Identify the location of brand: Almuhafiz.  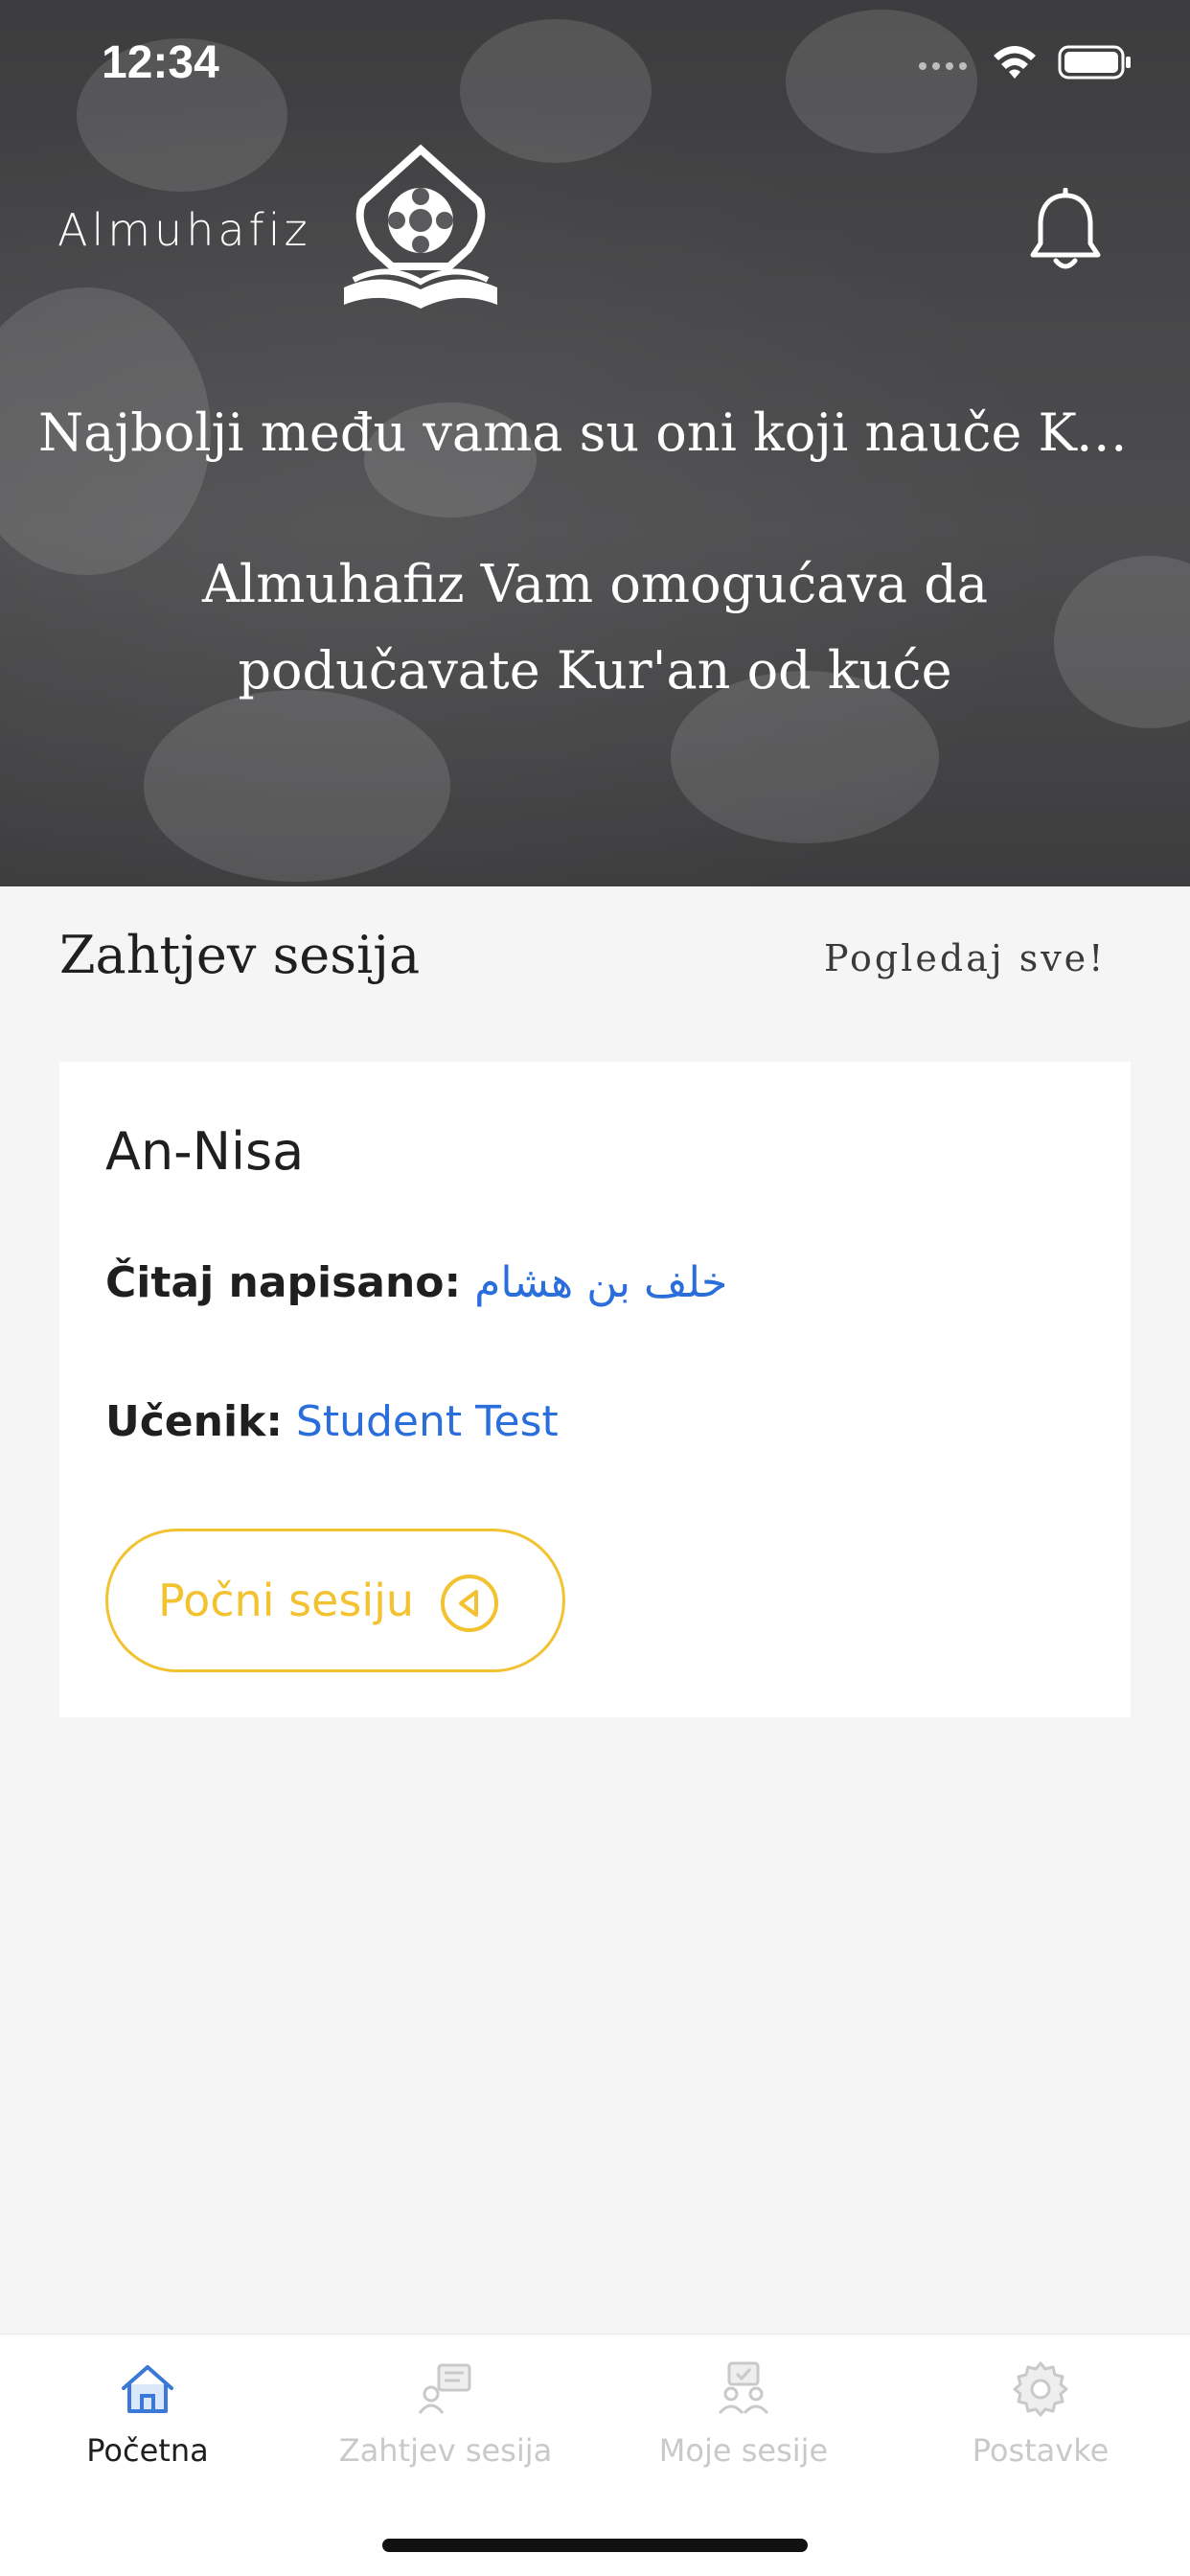
(282, 230).